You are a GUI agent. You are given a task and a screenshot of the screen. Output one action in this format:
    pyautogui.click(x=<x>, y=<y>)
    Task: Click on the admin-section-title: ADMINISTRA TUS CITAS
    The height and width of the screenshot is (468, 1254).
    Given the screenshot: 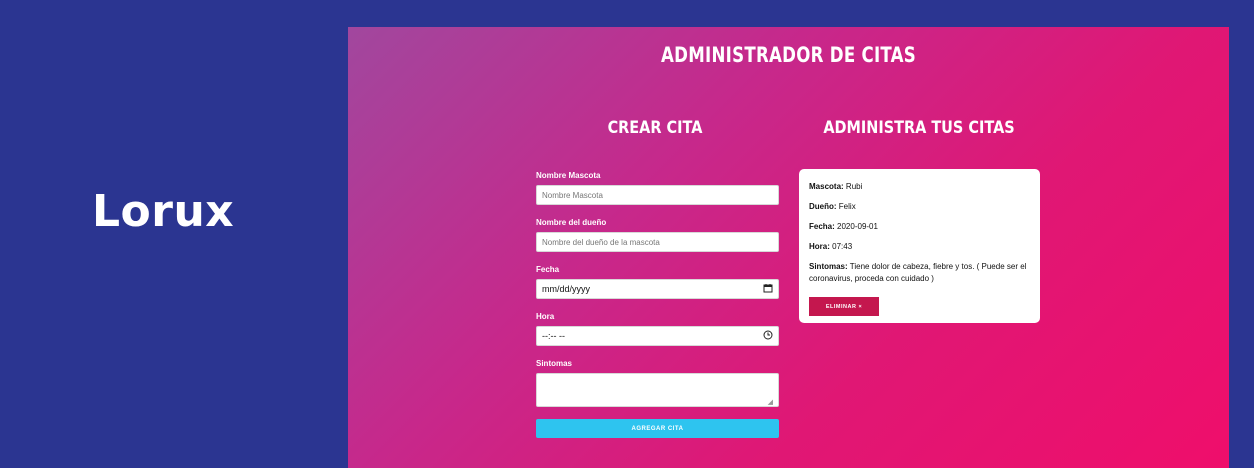 What is the action you would take?
    pyautogui.click(x=919, y=128)
    